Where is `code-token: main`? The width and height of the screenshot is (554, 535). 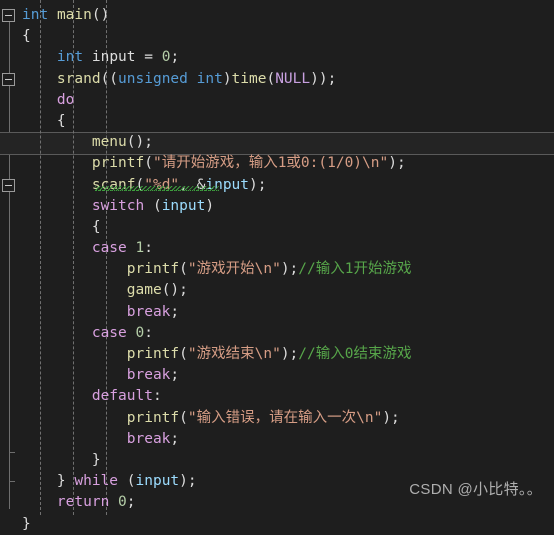
code-token: main is located at coordinates (74, 15).